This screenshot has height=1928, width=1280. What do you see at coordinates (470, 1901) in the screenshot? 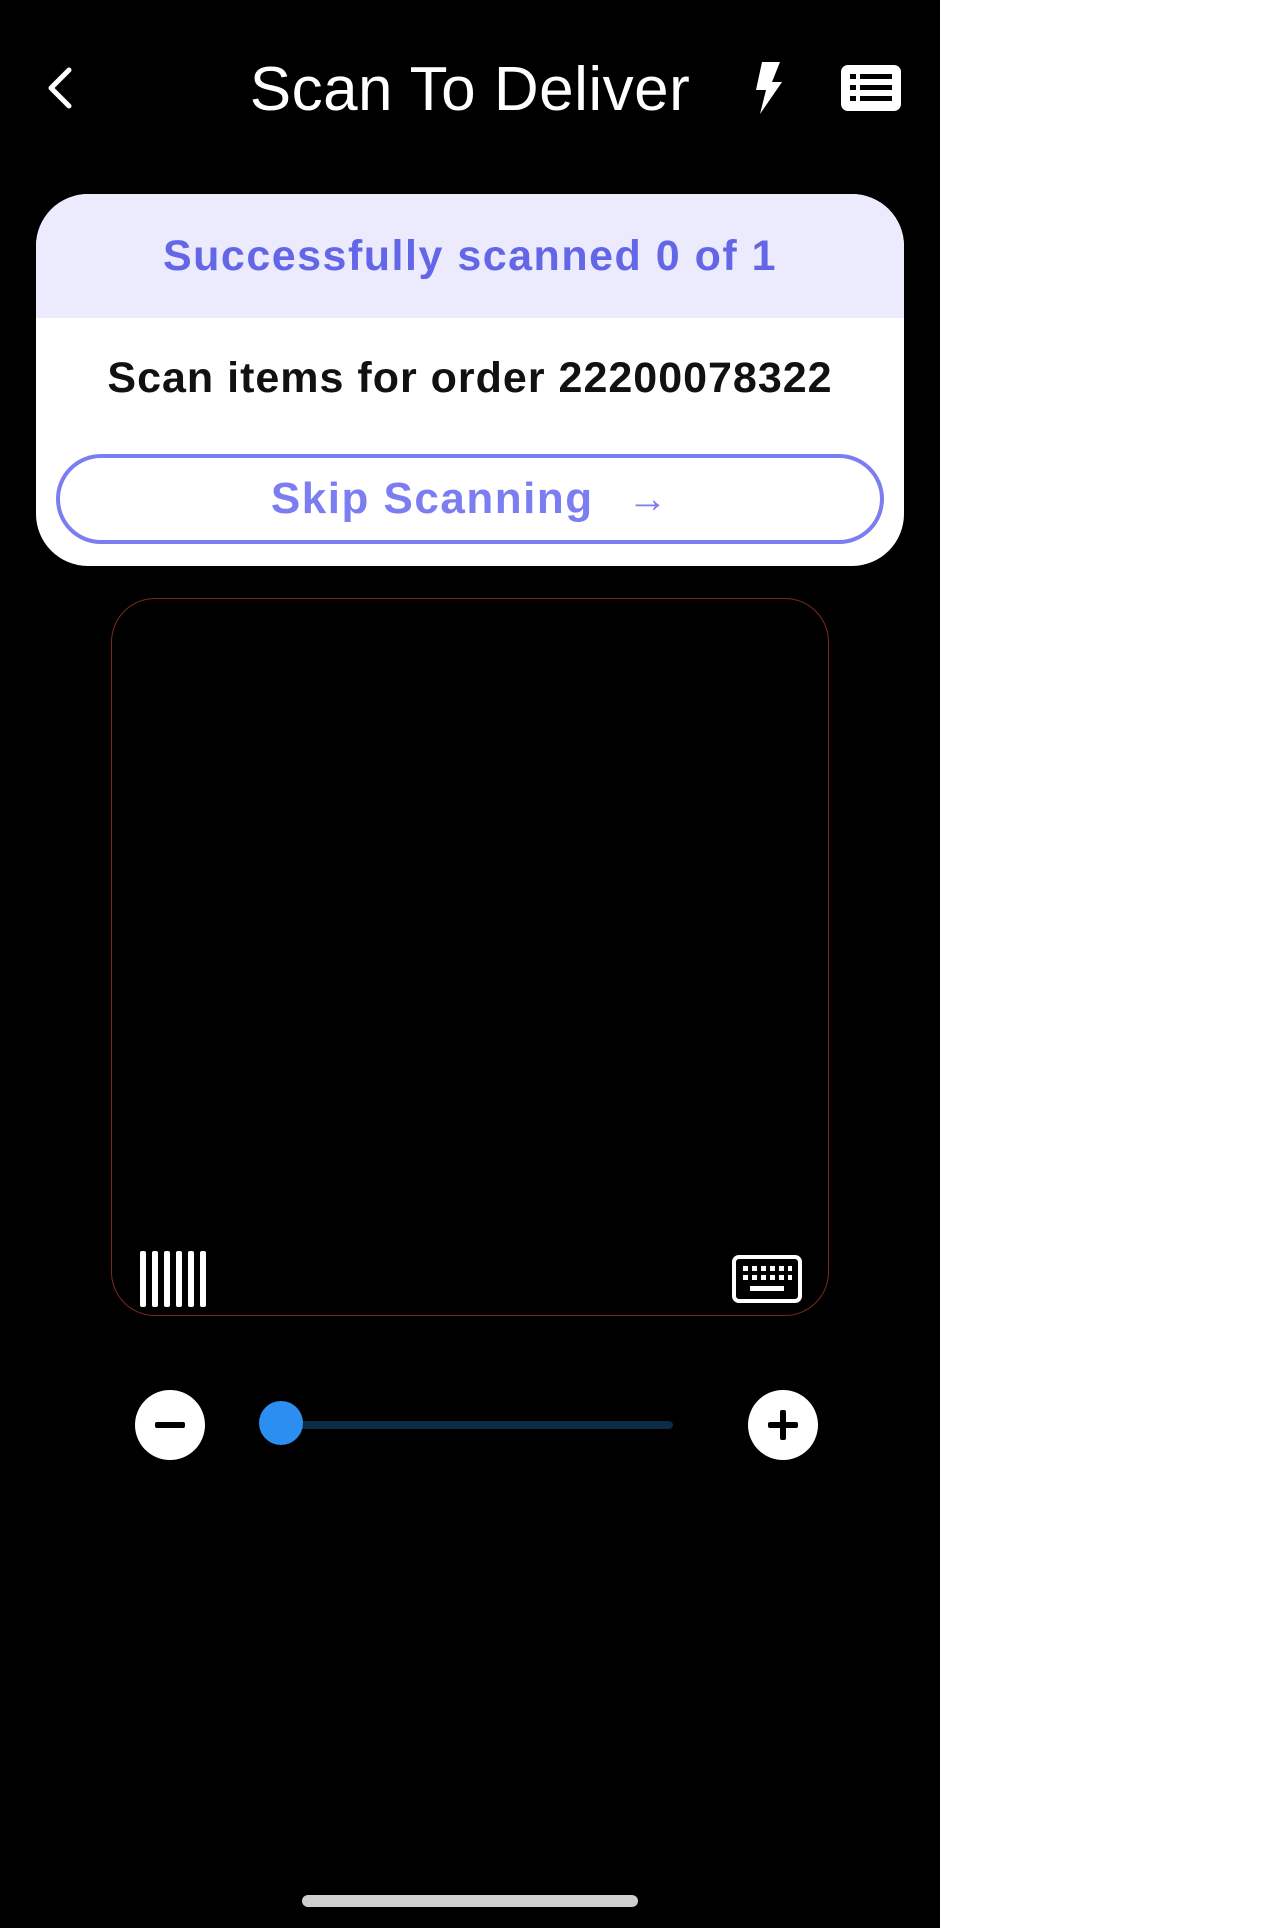
I see `home-indicator` at bounding box center [470, 1901].